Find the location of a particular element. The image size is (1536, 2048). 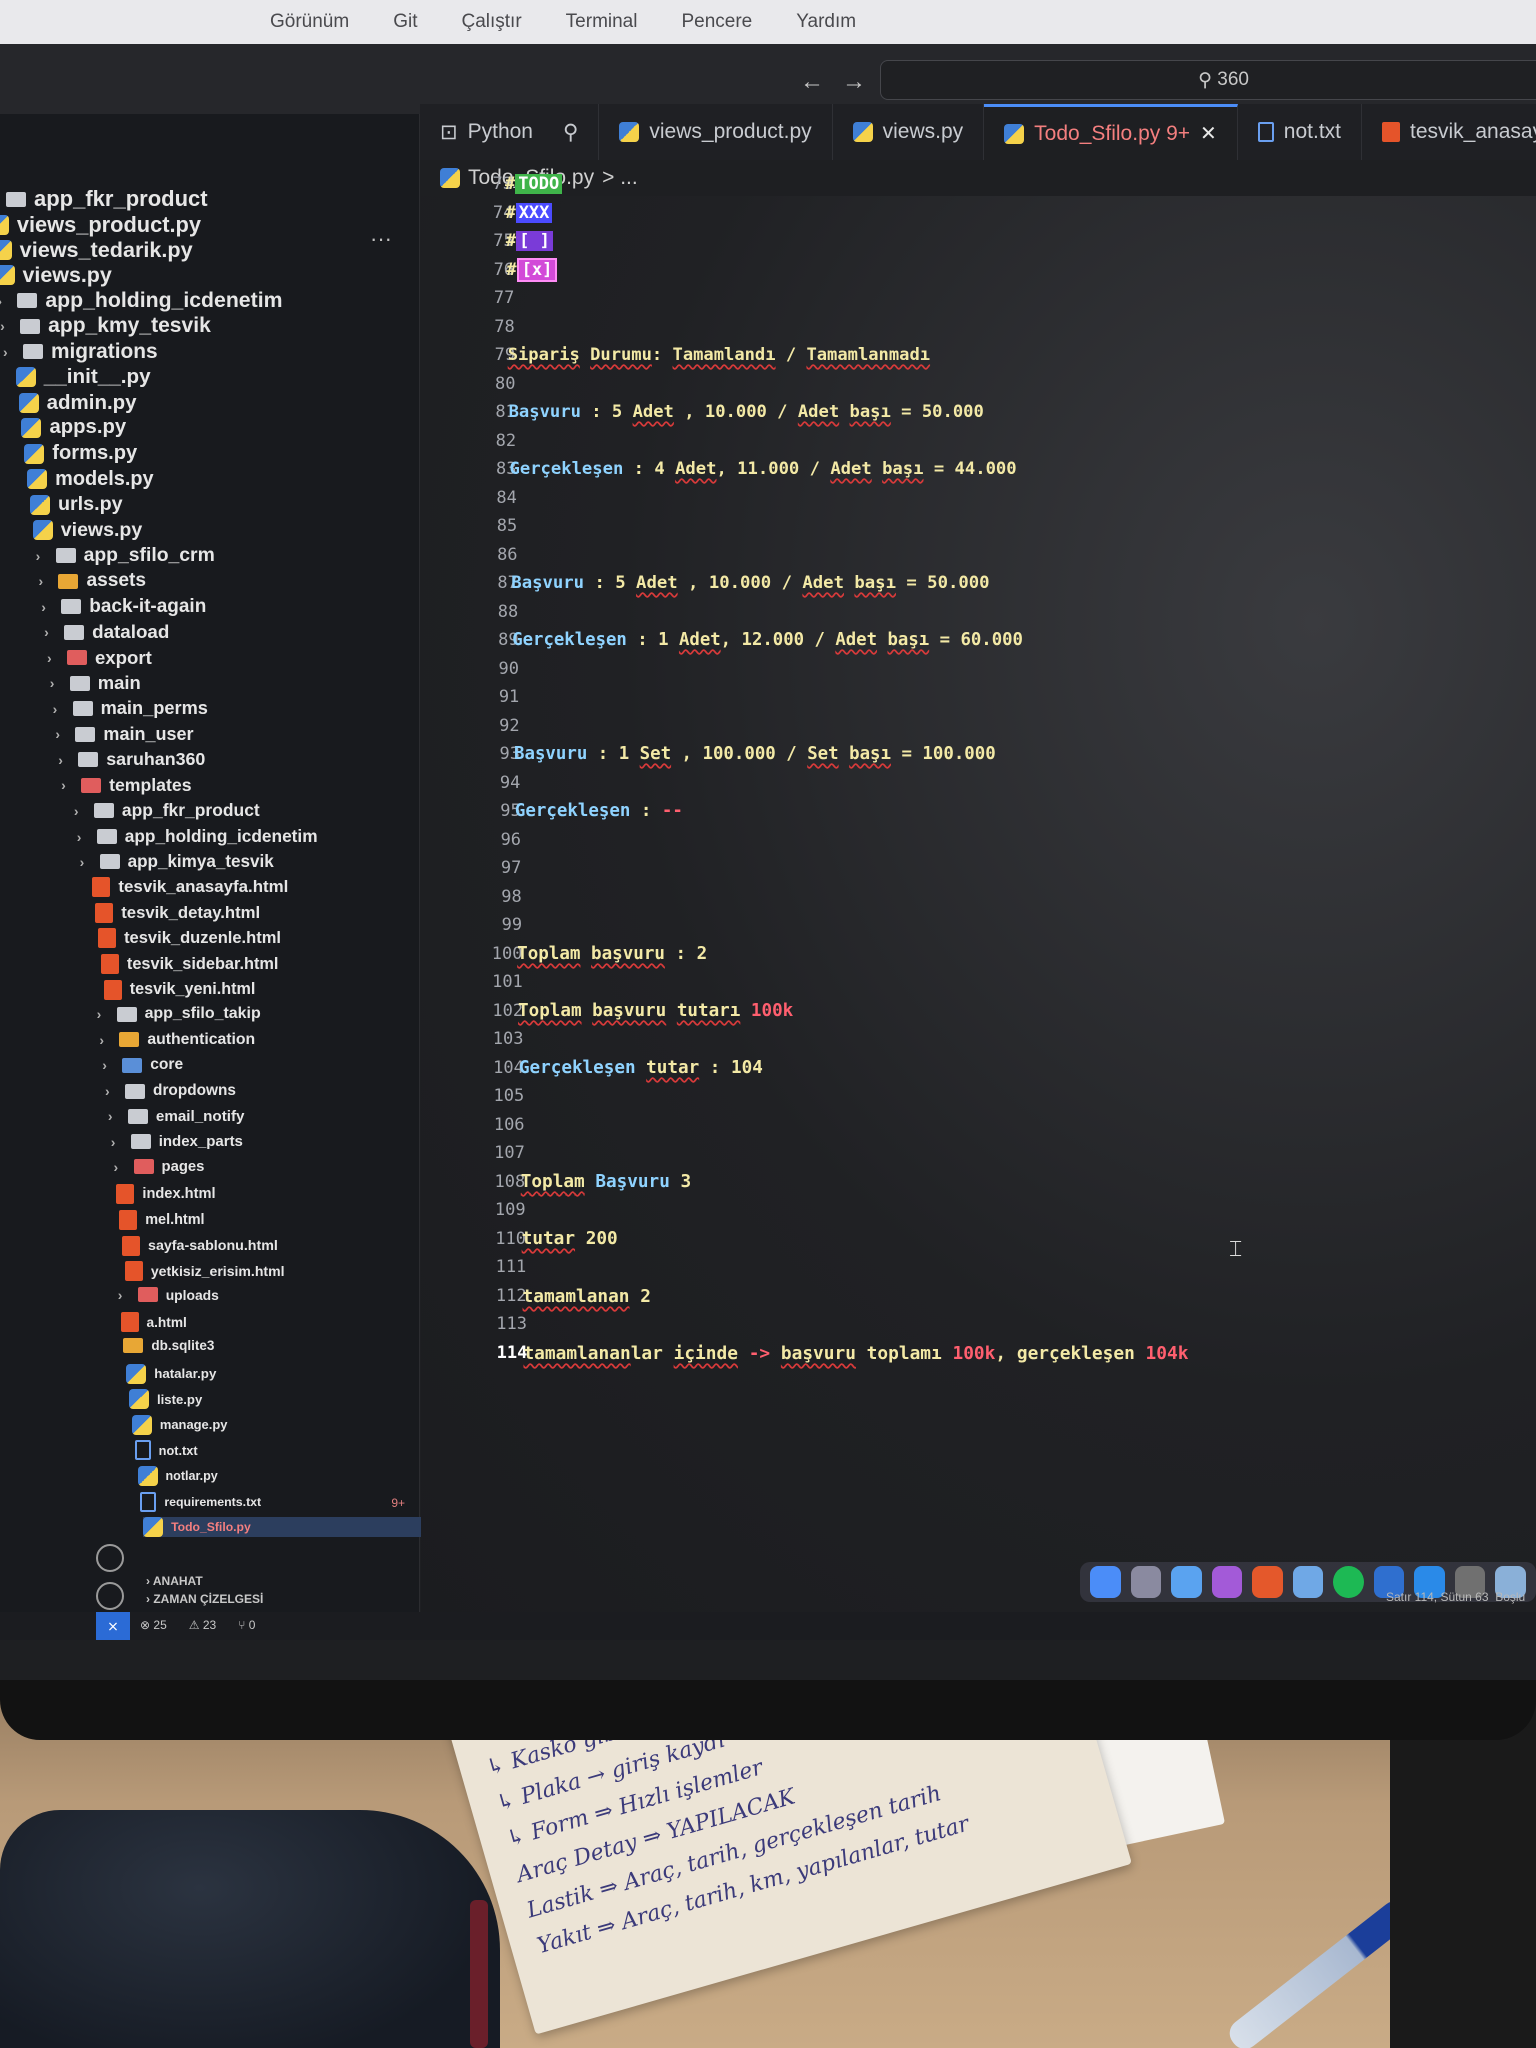

account-icon is located at coordinates (110, 1558).